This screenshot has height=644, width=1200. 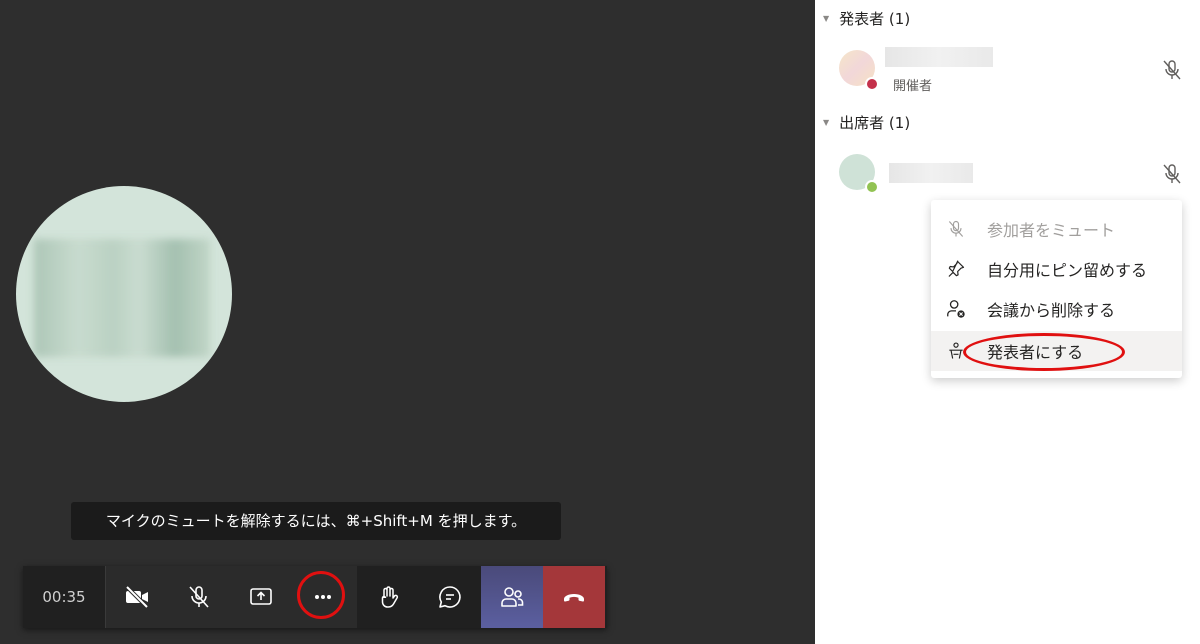 I want to click on annotation-circle, so click(x=321, y=595).